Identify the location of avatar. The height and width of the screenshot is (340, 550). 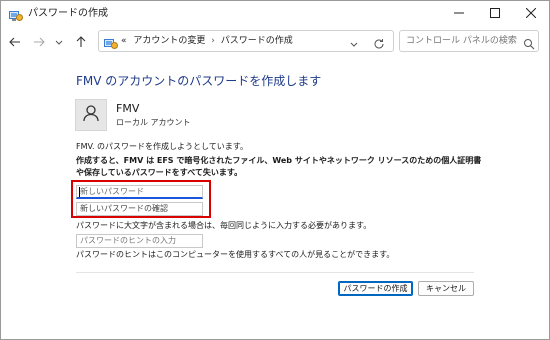
(91, 115).